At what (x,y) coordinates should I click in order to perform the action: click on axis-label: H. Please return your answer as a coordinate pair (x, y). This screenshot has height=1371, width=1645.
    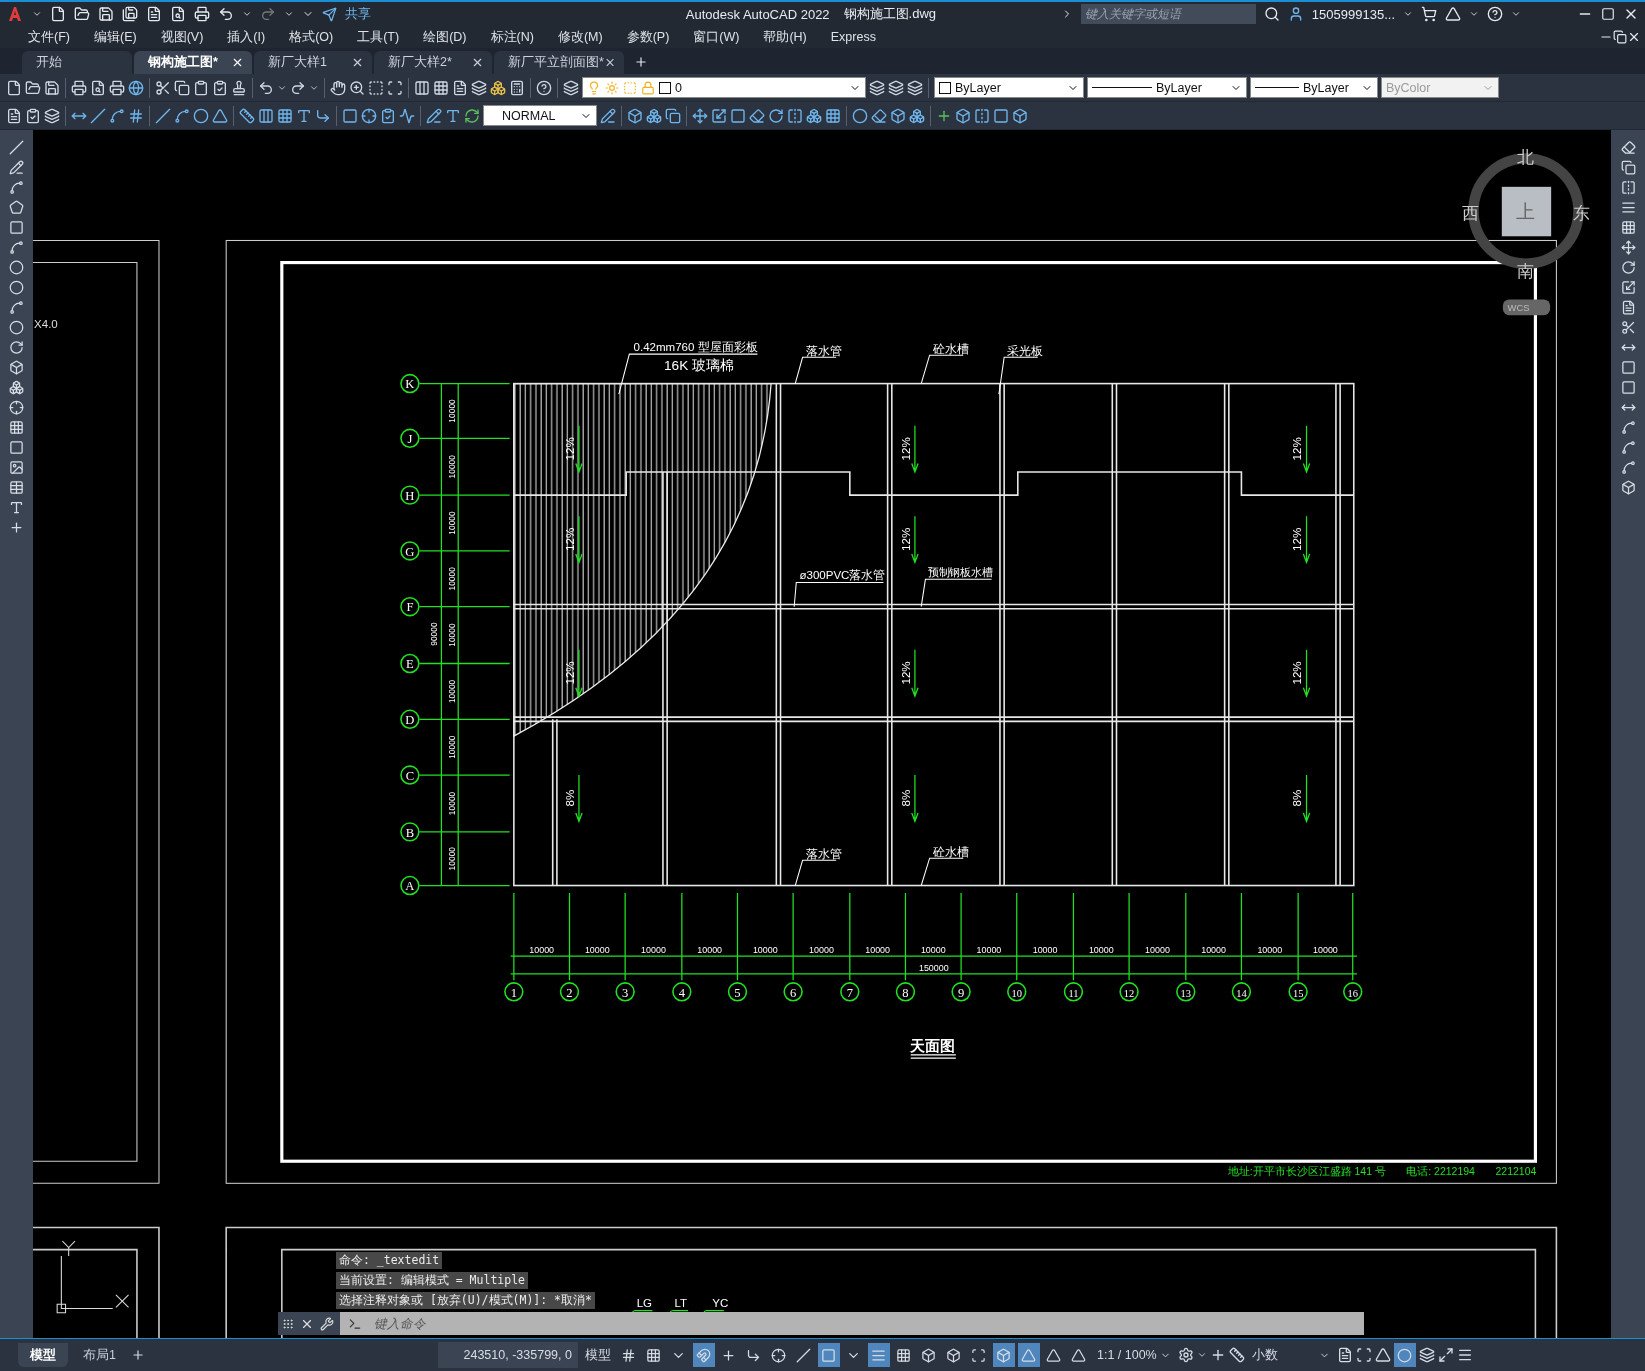
    Looking at the image, I should click on (410, 495).